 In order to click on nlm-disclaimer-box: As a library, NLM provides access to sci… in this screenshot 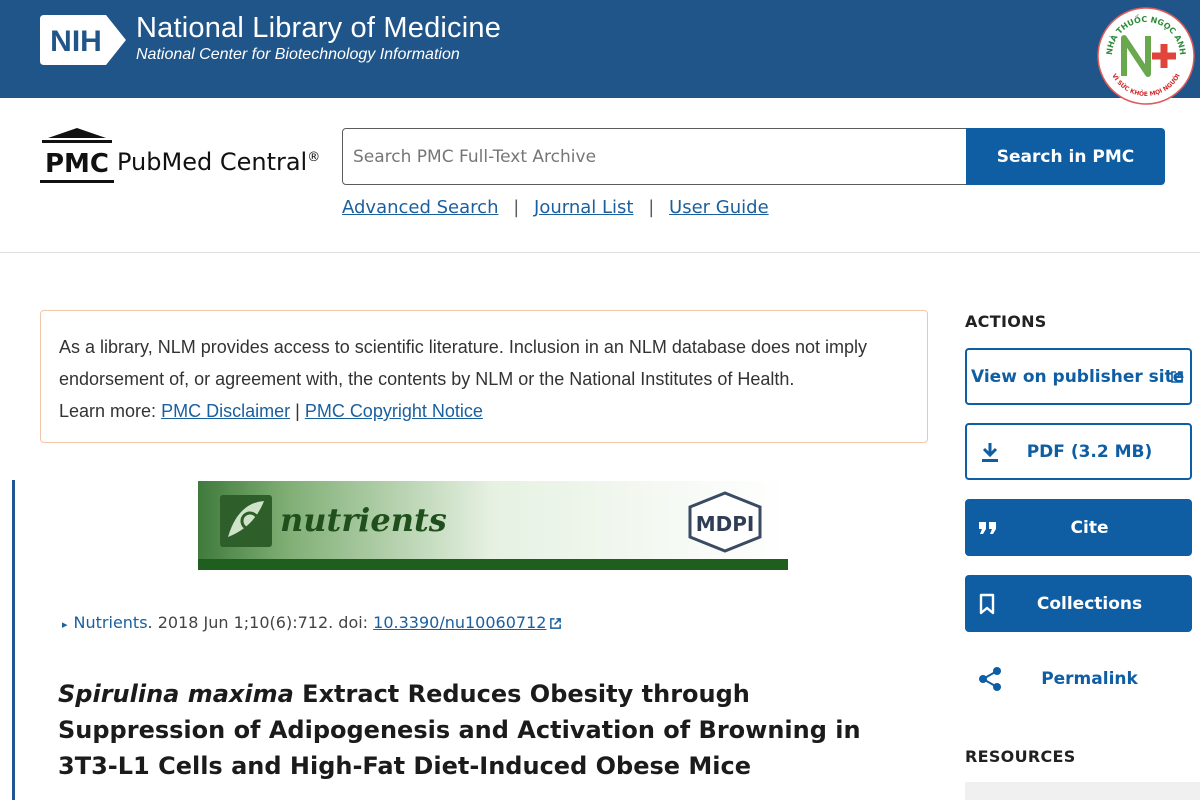, I will do `click(484, 376)`.